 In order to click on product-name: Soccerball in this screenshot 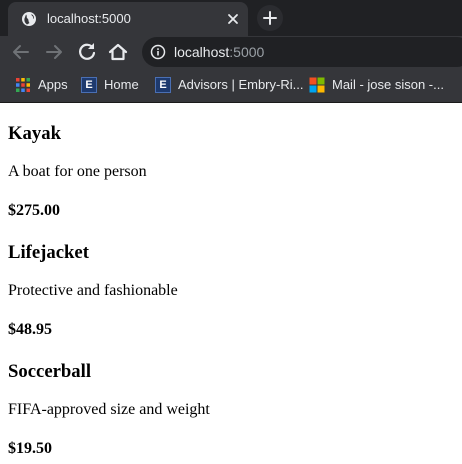, I will do `click(50, 371)`.